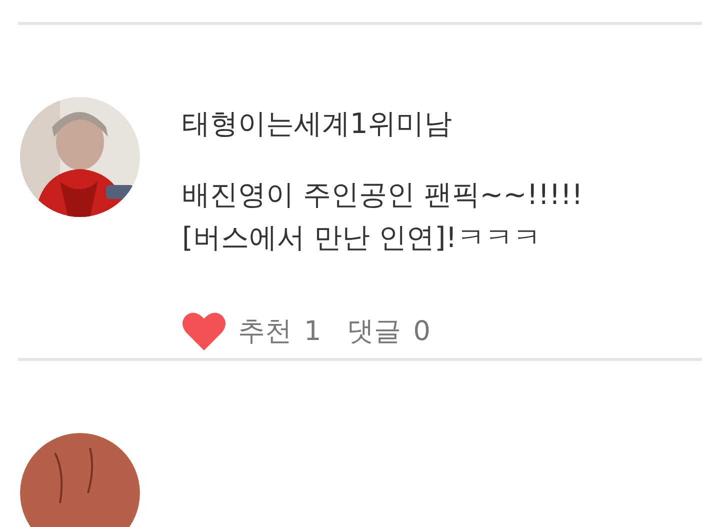  Describe the element at coordinates (313, 331) in the screenshot. I see `recommend-count: 1` at that location.